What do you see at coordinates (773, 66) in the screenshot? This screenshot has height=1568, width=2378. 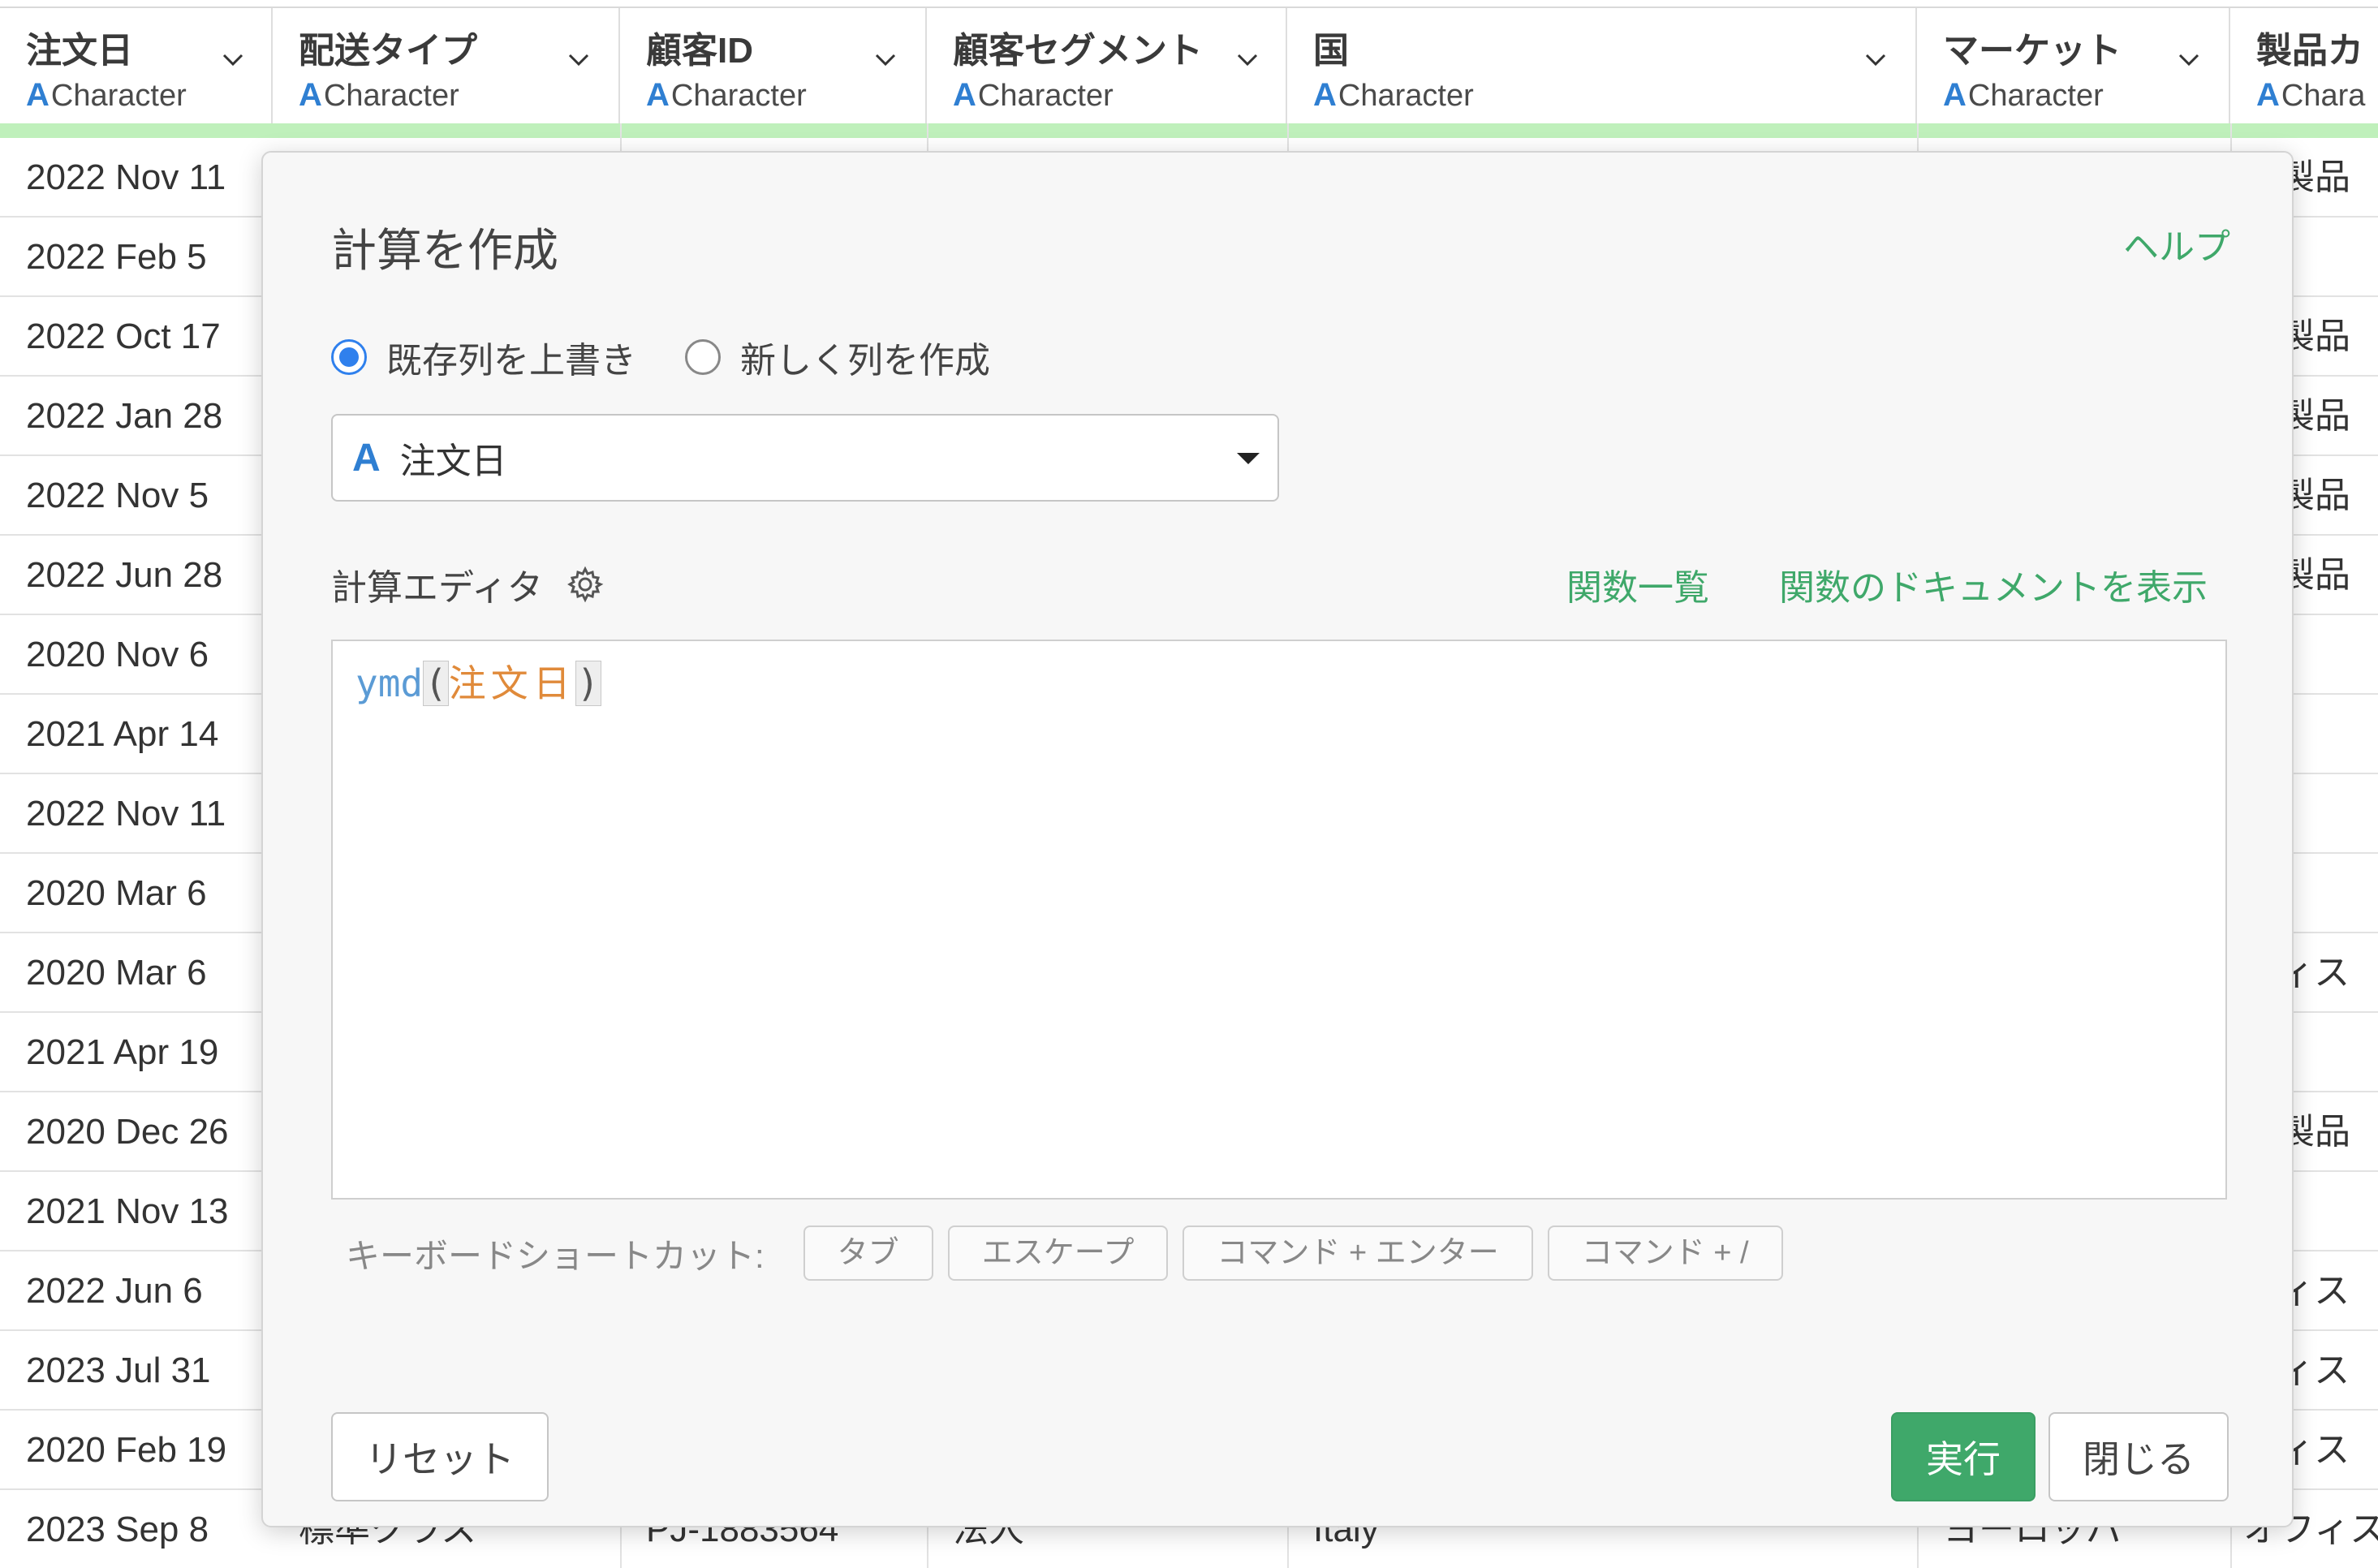 I see `column-header-customer-id: 顧客ID ACharacter` at bounding box center [773, 66].